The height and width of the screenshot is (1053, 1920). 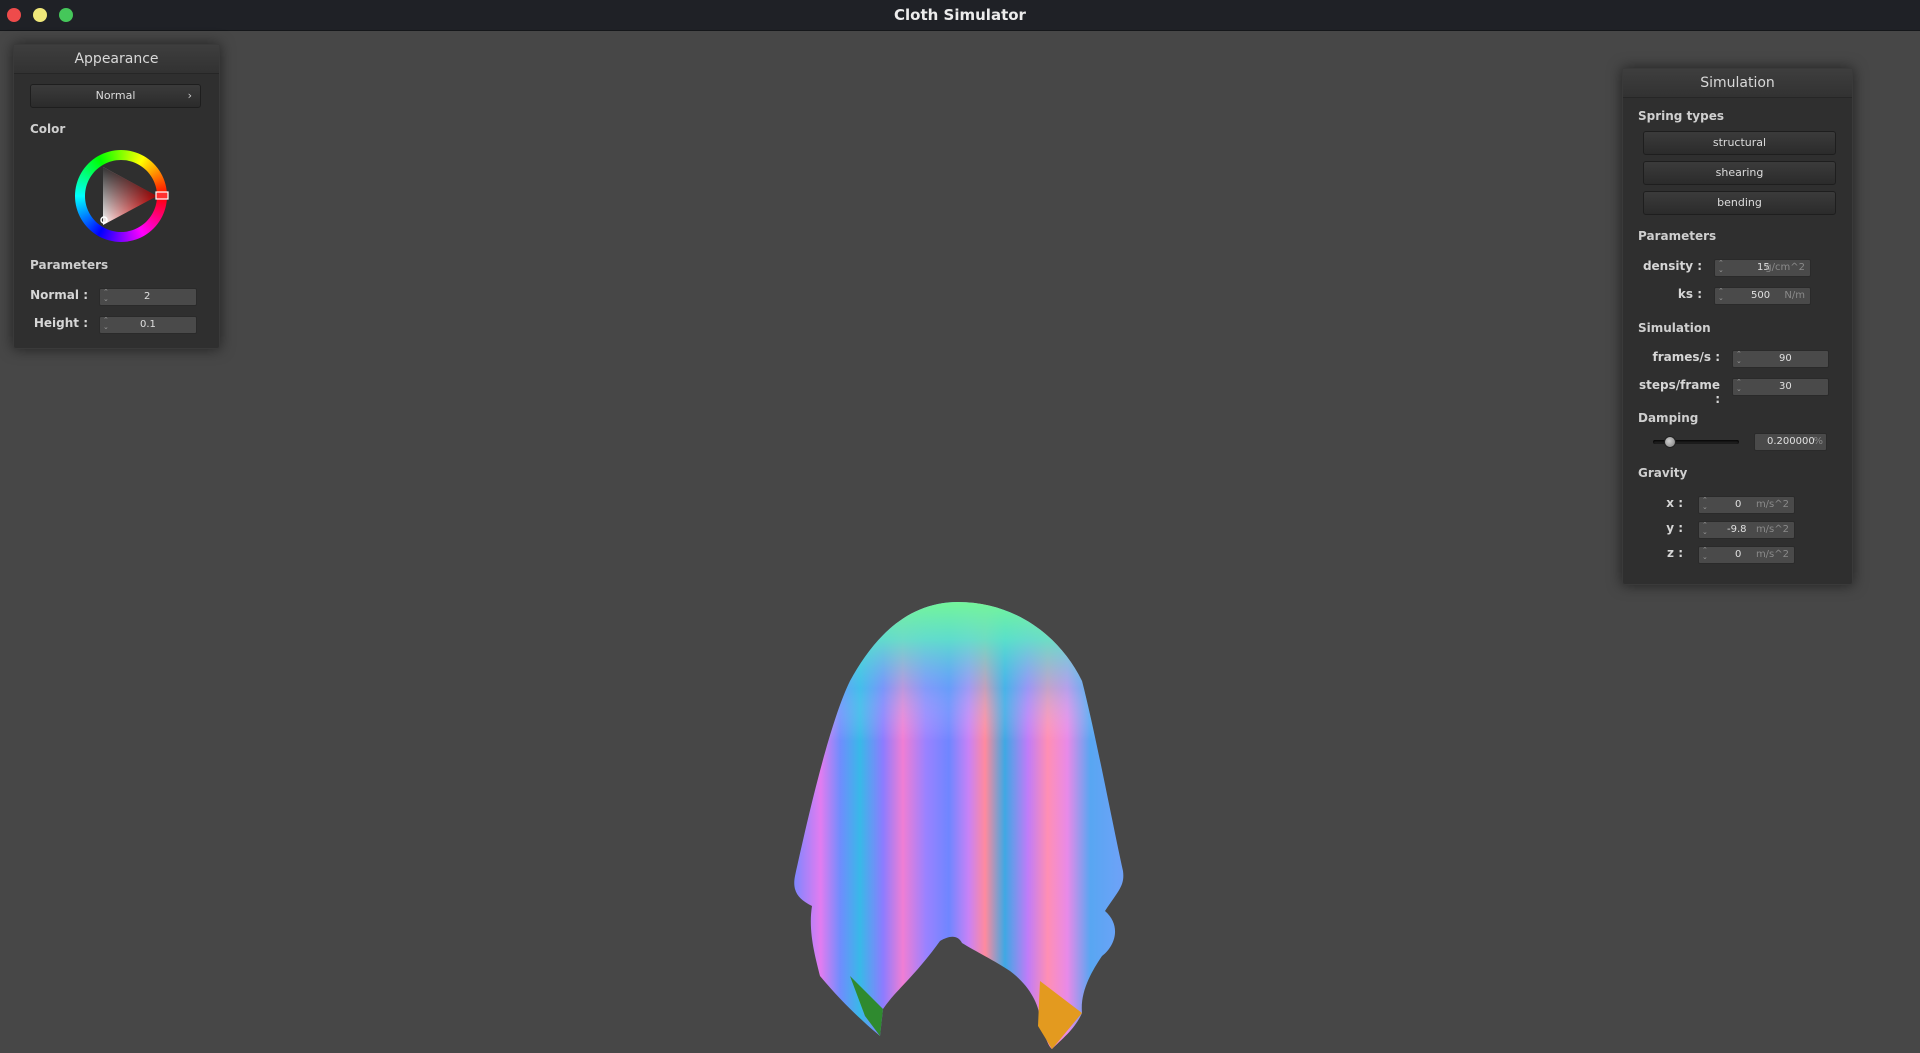 I want to click on fps-label: frames/s :, so click(x=1686, y=357).